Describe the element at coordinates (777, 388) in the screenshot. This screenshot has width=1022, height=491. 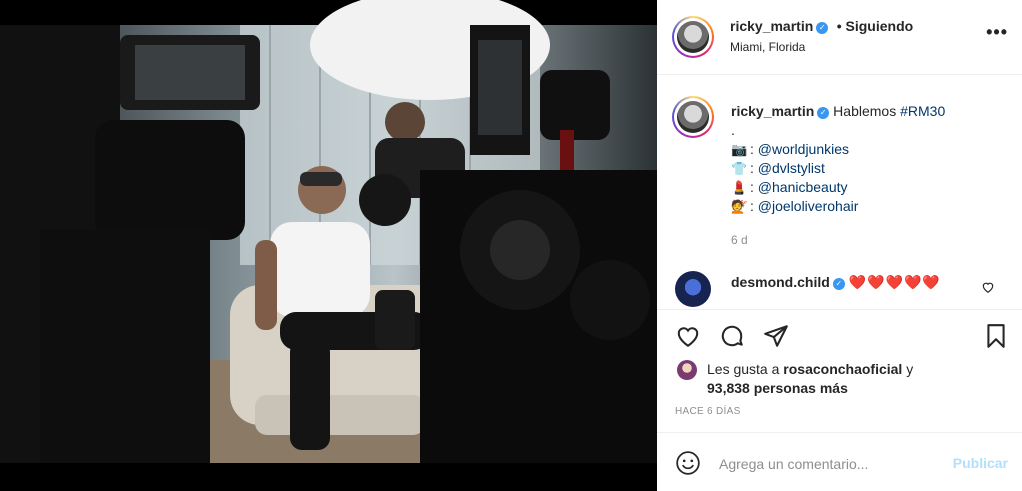
I see `likes-count: 93,838 personas más` at that location.